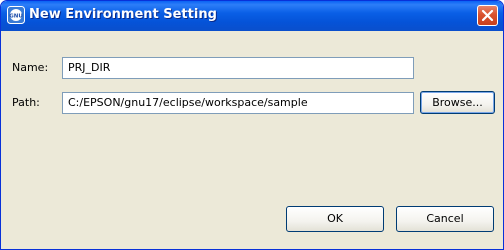 Image resolution: width=504 pixels, height=250 pixels. What do you see at coordinates (445, 219) in the screenshot?
I see `cancel-button: Cancel` at bounding box center [445, 219].